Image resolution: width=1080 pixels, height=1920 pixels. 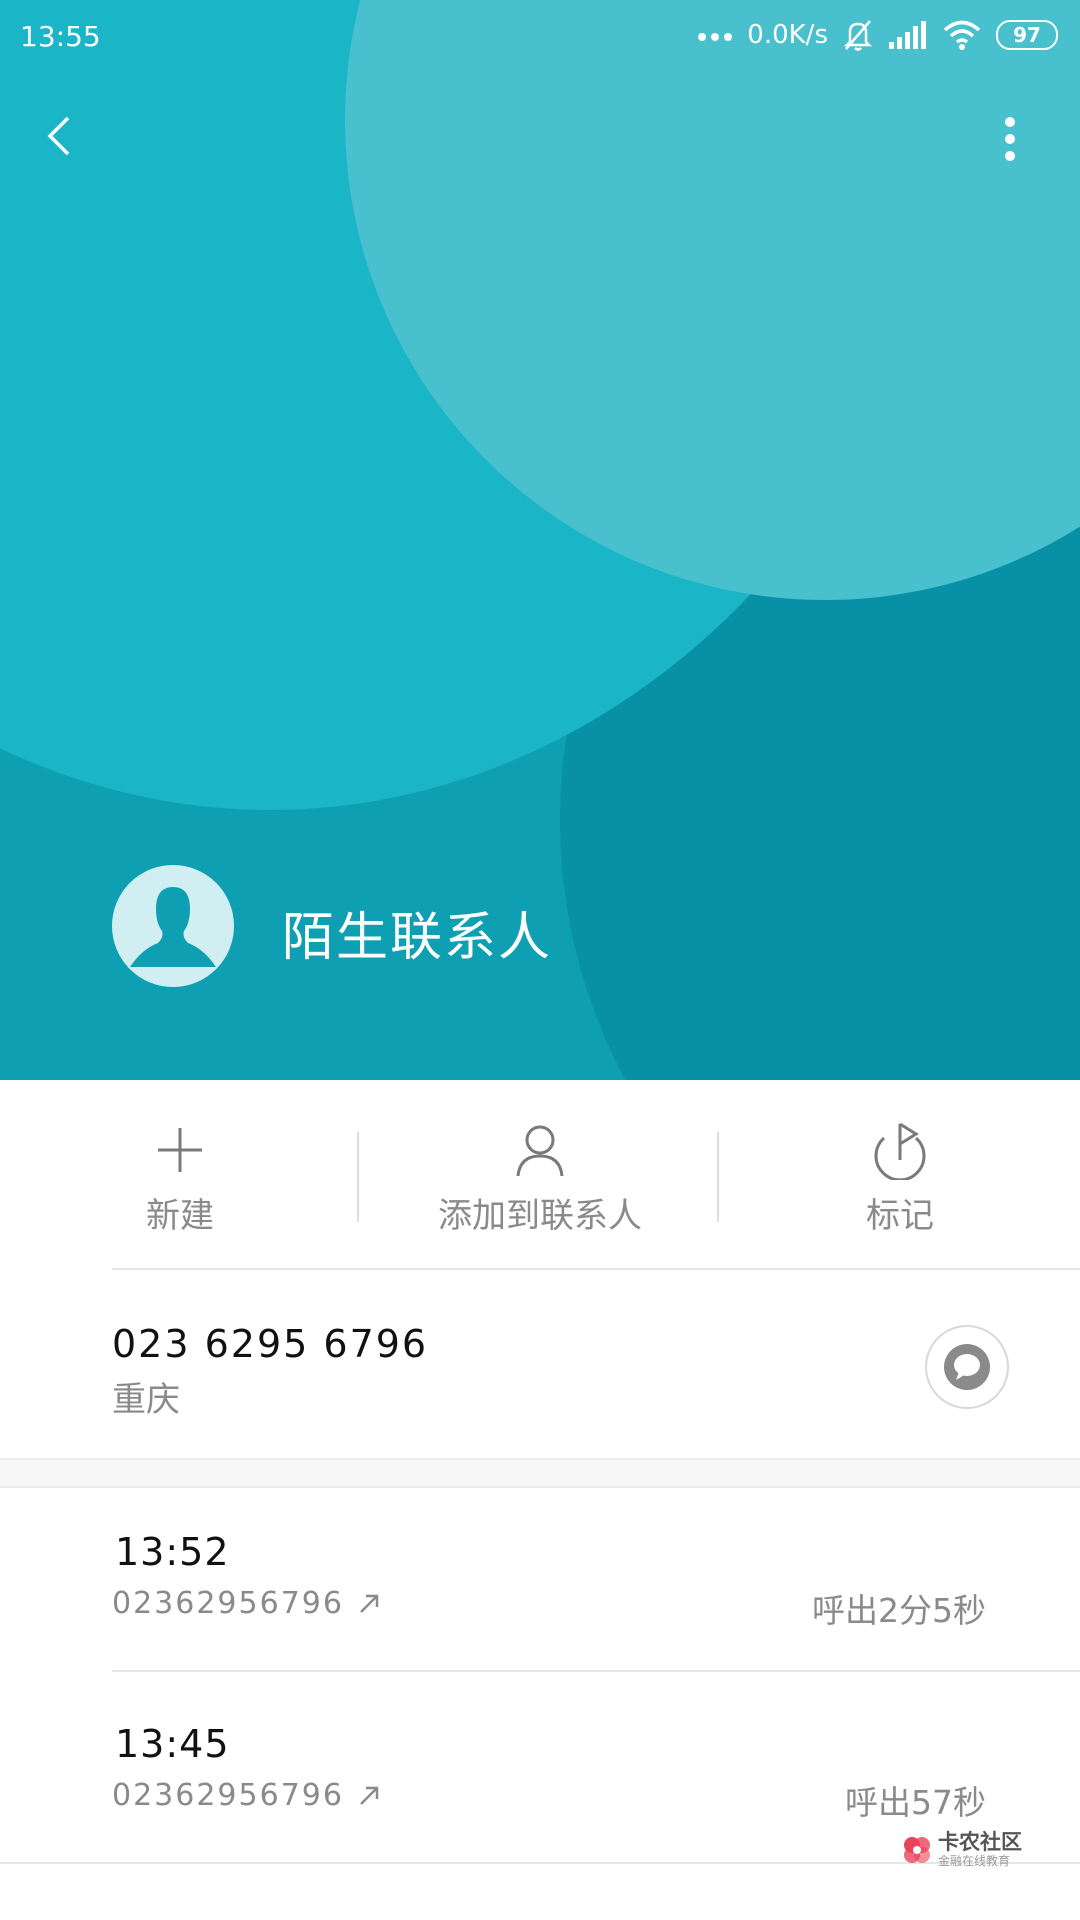 What do you see at coordinates (540, 1178) in the screenshot?
I see `add-to-contacts-button: 添加到联系人` at bounding box center [540, 1178].